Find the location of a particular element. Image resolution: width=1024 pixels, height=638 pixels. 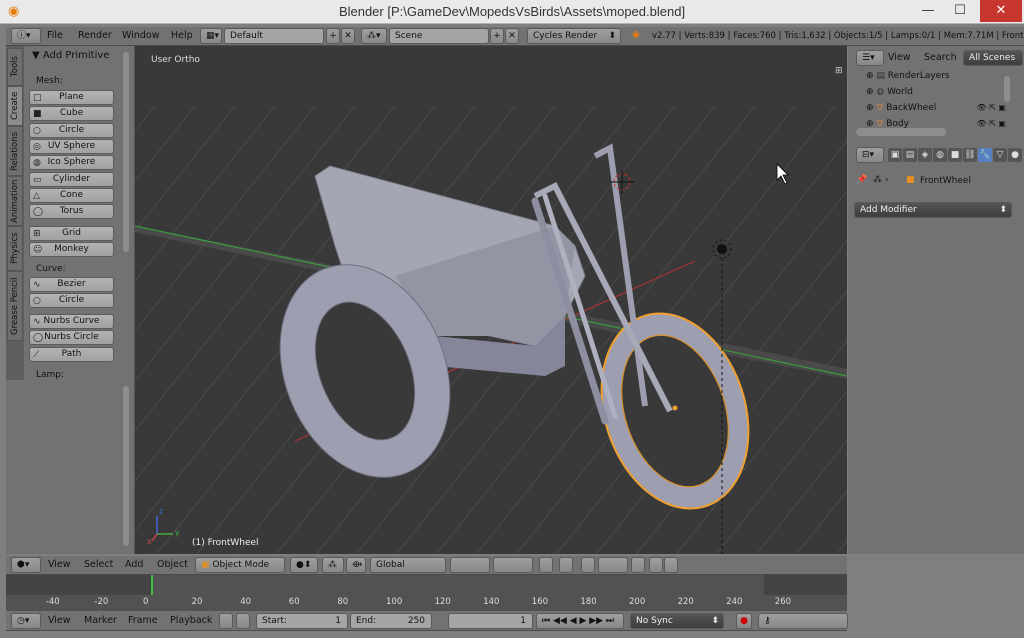

record-button: ● is located at coordinates (744, 621).